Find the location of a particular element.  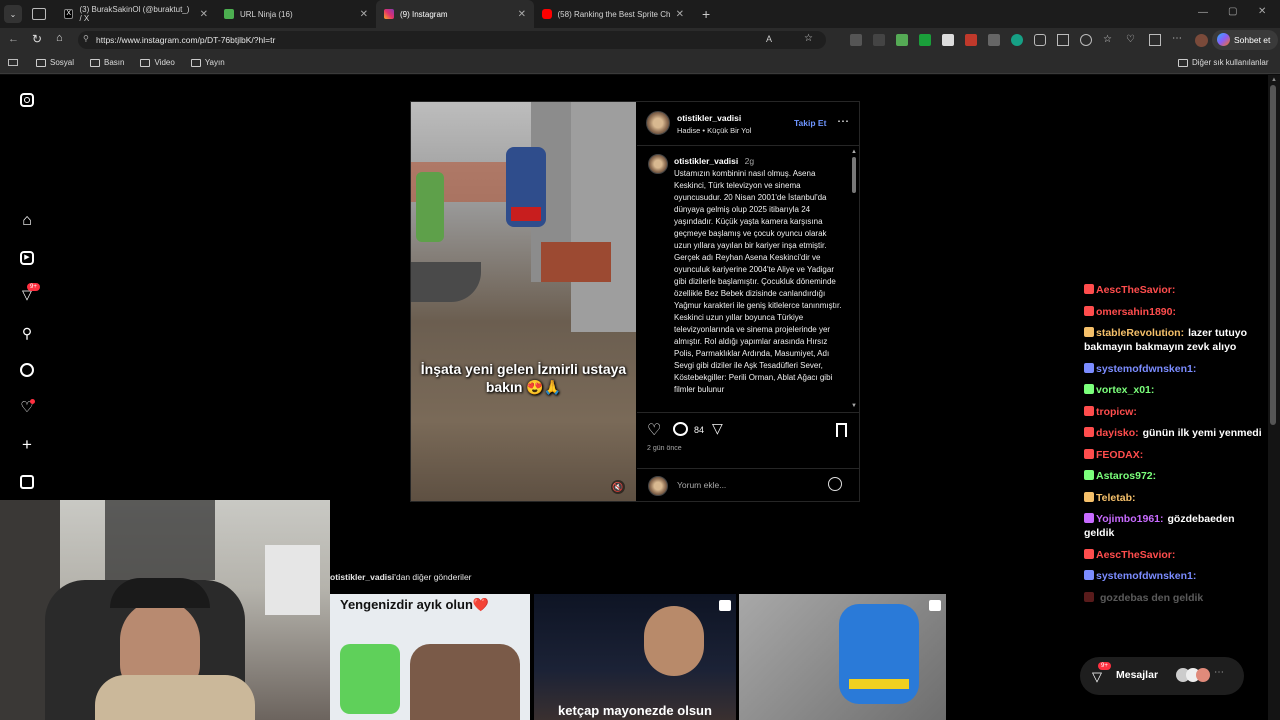

chat-username: vortex_x01: is located at coordinates (1125, 390).